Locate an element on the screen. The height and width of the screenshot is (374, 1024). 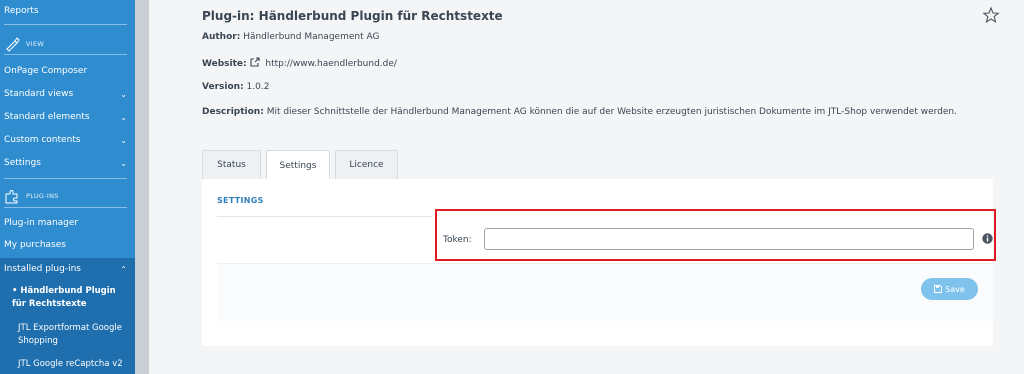
version-row: Version: 1.0.2 is located at coordinates (235, 87).